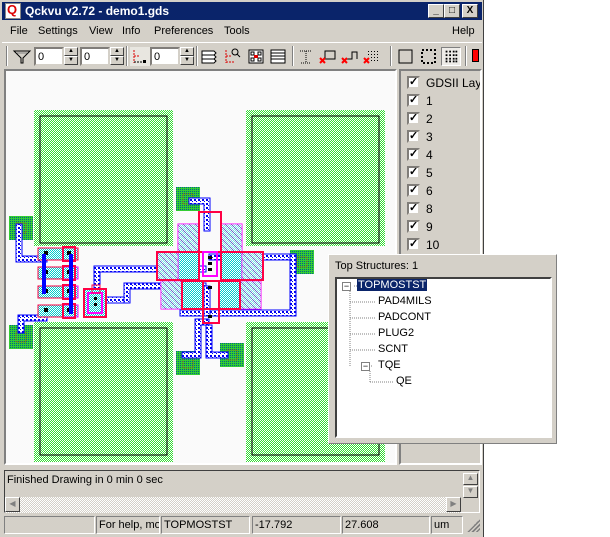 Image resolution: width=610 pixels, height=537 pixels. What do you see at coordinates (442, 119) in the screenshot?
I see `layer-row: ✓ 2` at bounding box center [442, 119].